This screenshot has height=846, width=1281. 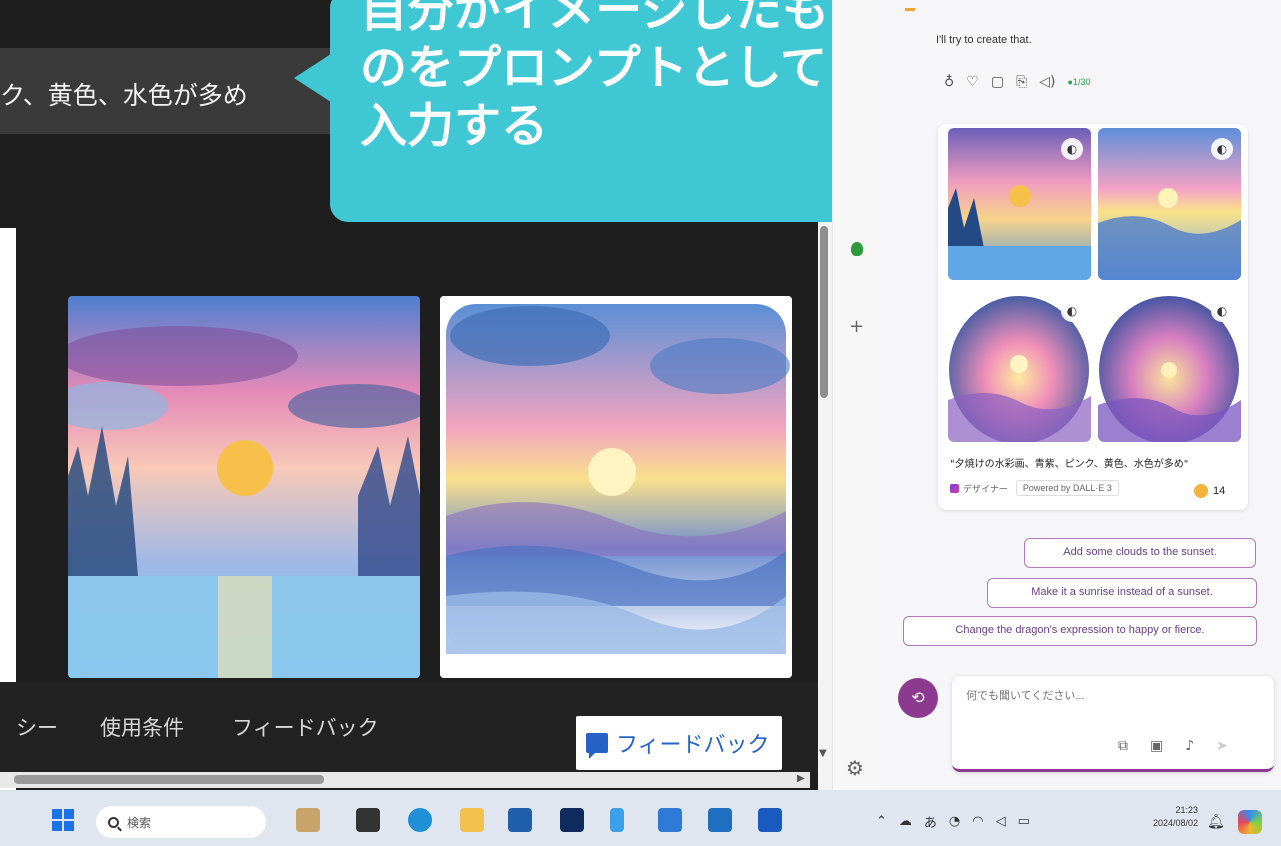 What do you see at coordinates (124, 94) in the screenshot?
I see `prompt-text: ク、黄色、水色が多め` at bounding box center [124, 94].